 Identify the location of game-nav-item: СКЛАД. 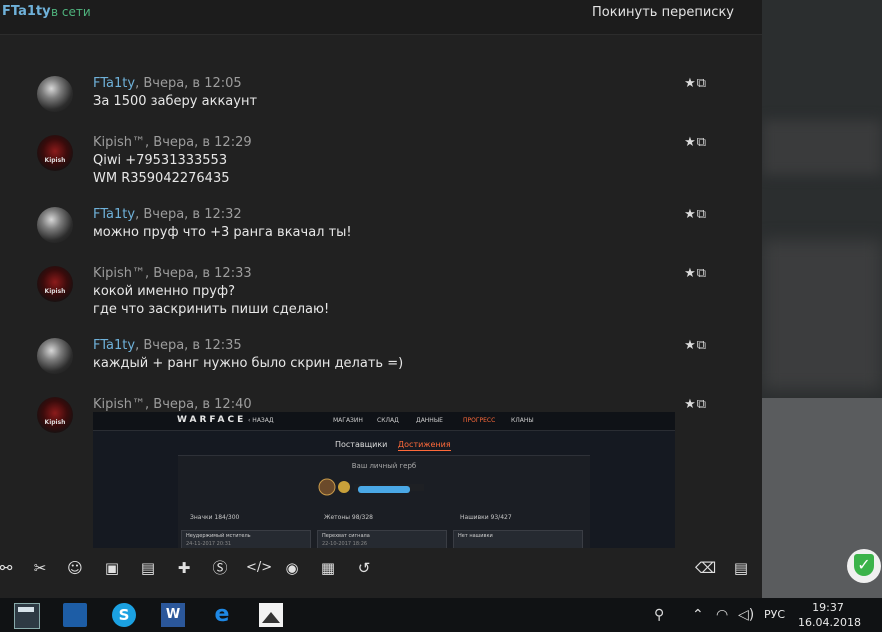
(388, 420).